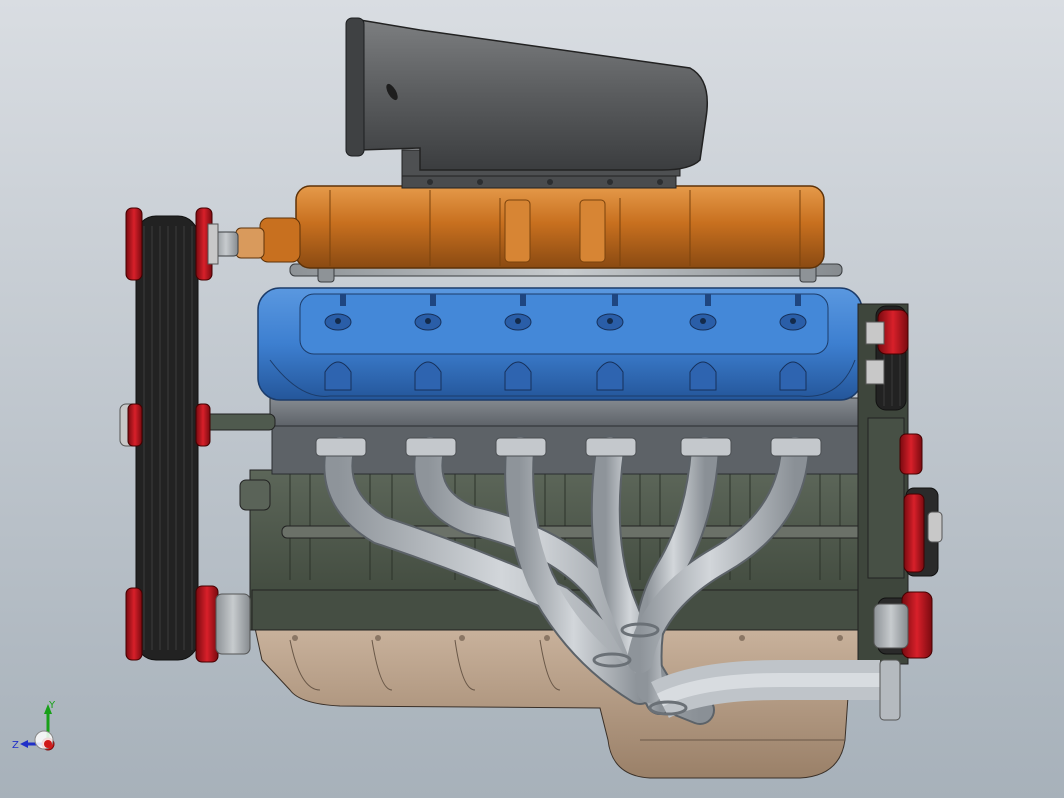 The height and width of the screenshot is (798, 1064). I want to click on z-axis-label: Z, so click(15, 745).